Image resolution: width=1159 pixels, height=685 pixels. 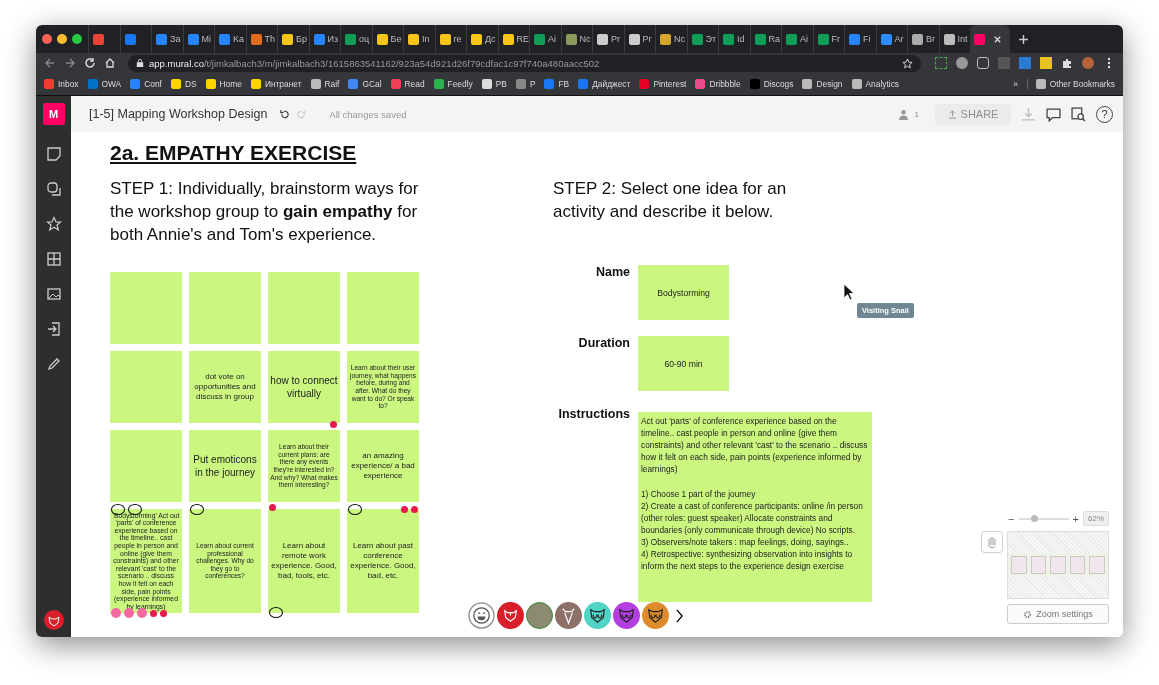 What do you see at coordinates (1058, 614) in the screenshot?
I see `zoom-settings-button: Zoom settings` at bounding box center [1058, 614].